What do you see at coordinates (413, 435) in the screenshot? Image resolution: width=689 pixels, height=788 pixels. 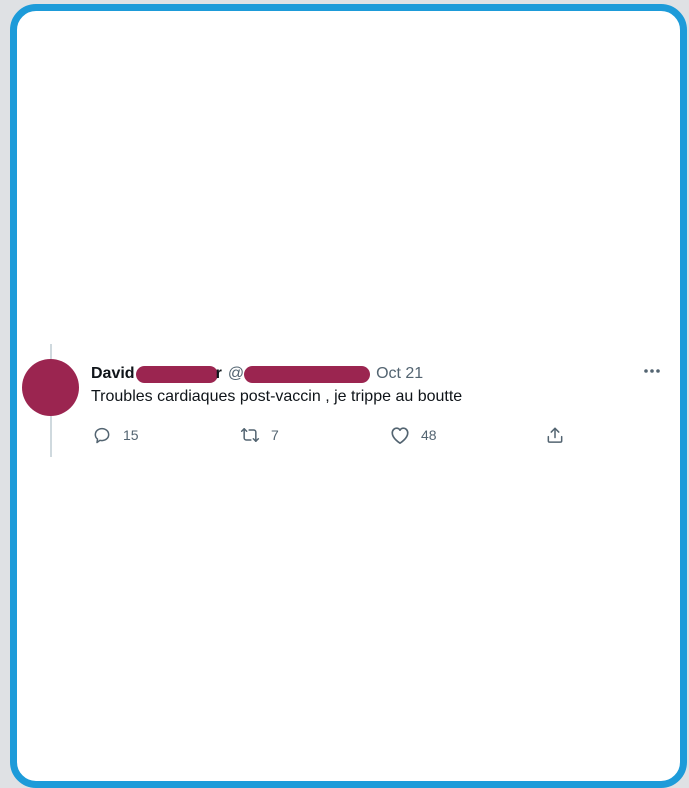 I see `like-button: 48` at bounding box center [413, 435].